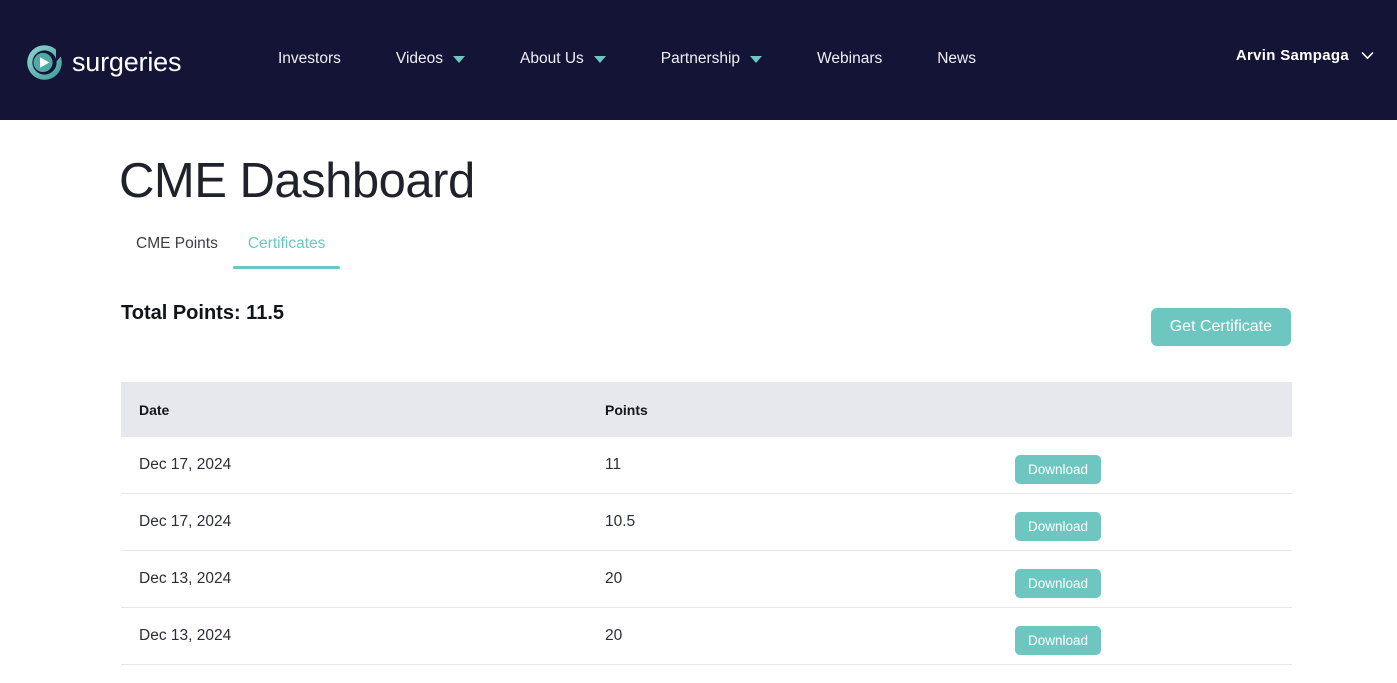 This screenshot has width=1397, height=683. I want to click on nav-item-videos: Videos, so click(430, 59).